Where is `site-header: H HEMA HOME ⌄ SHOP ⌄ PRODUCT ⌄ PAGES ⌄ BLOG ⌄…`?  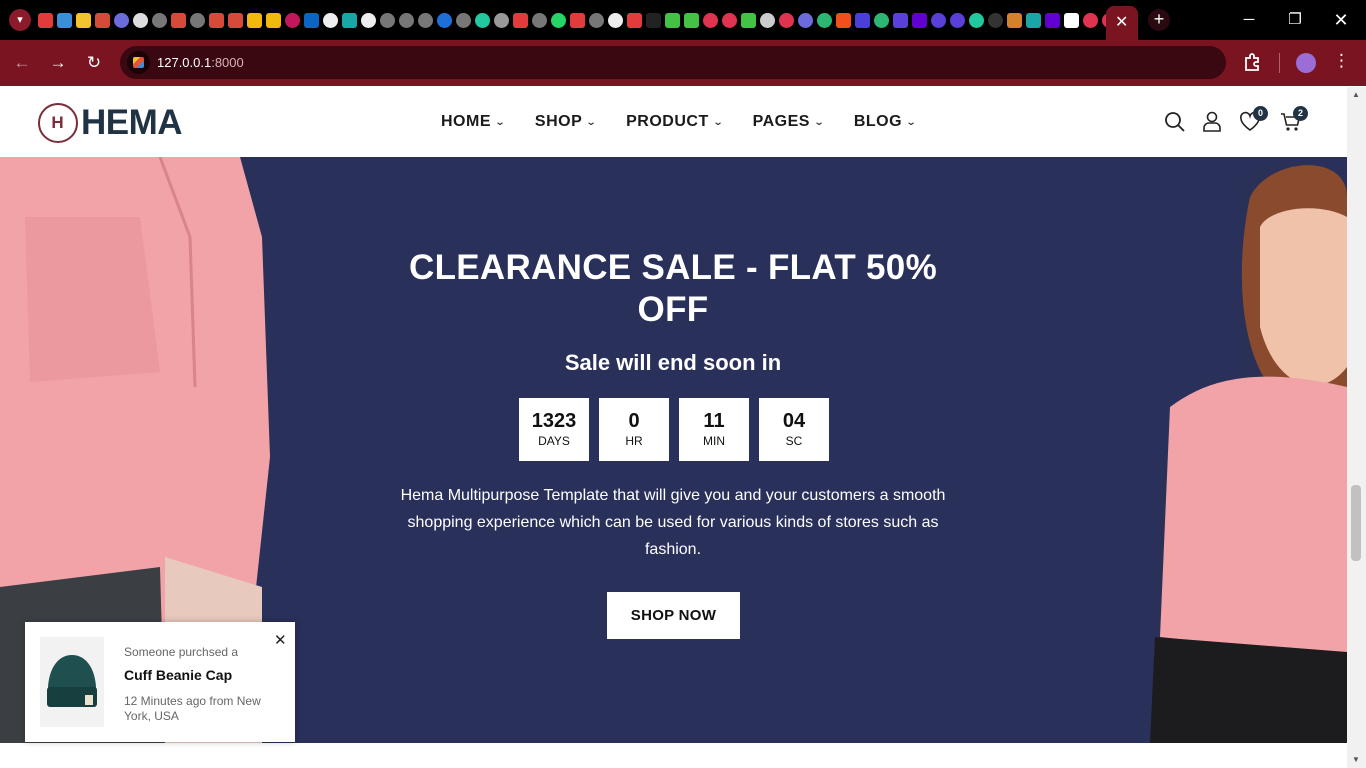 site-header: H HEMA HOME ⌄ SHOP ⌄ PRODUCT ⌄ PAGES ⌄ BLOG ⌄… is located at coordinates (673, 122).